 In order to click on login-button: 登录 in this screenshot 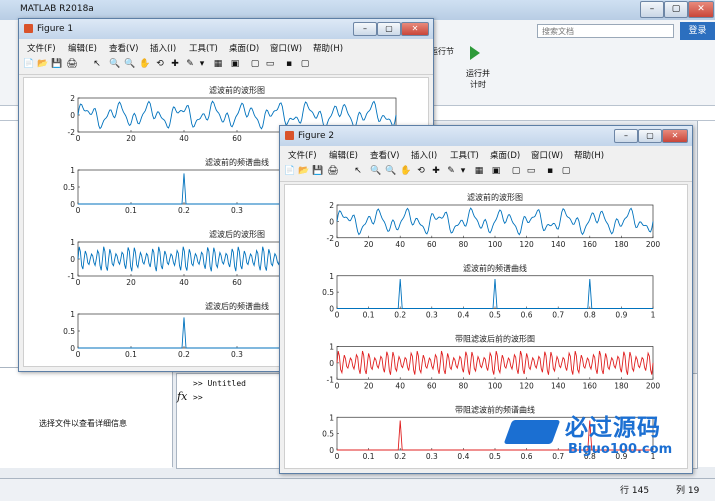, I will do `click(697, 31)`.